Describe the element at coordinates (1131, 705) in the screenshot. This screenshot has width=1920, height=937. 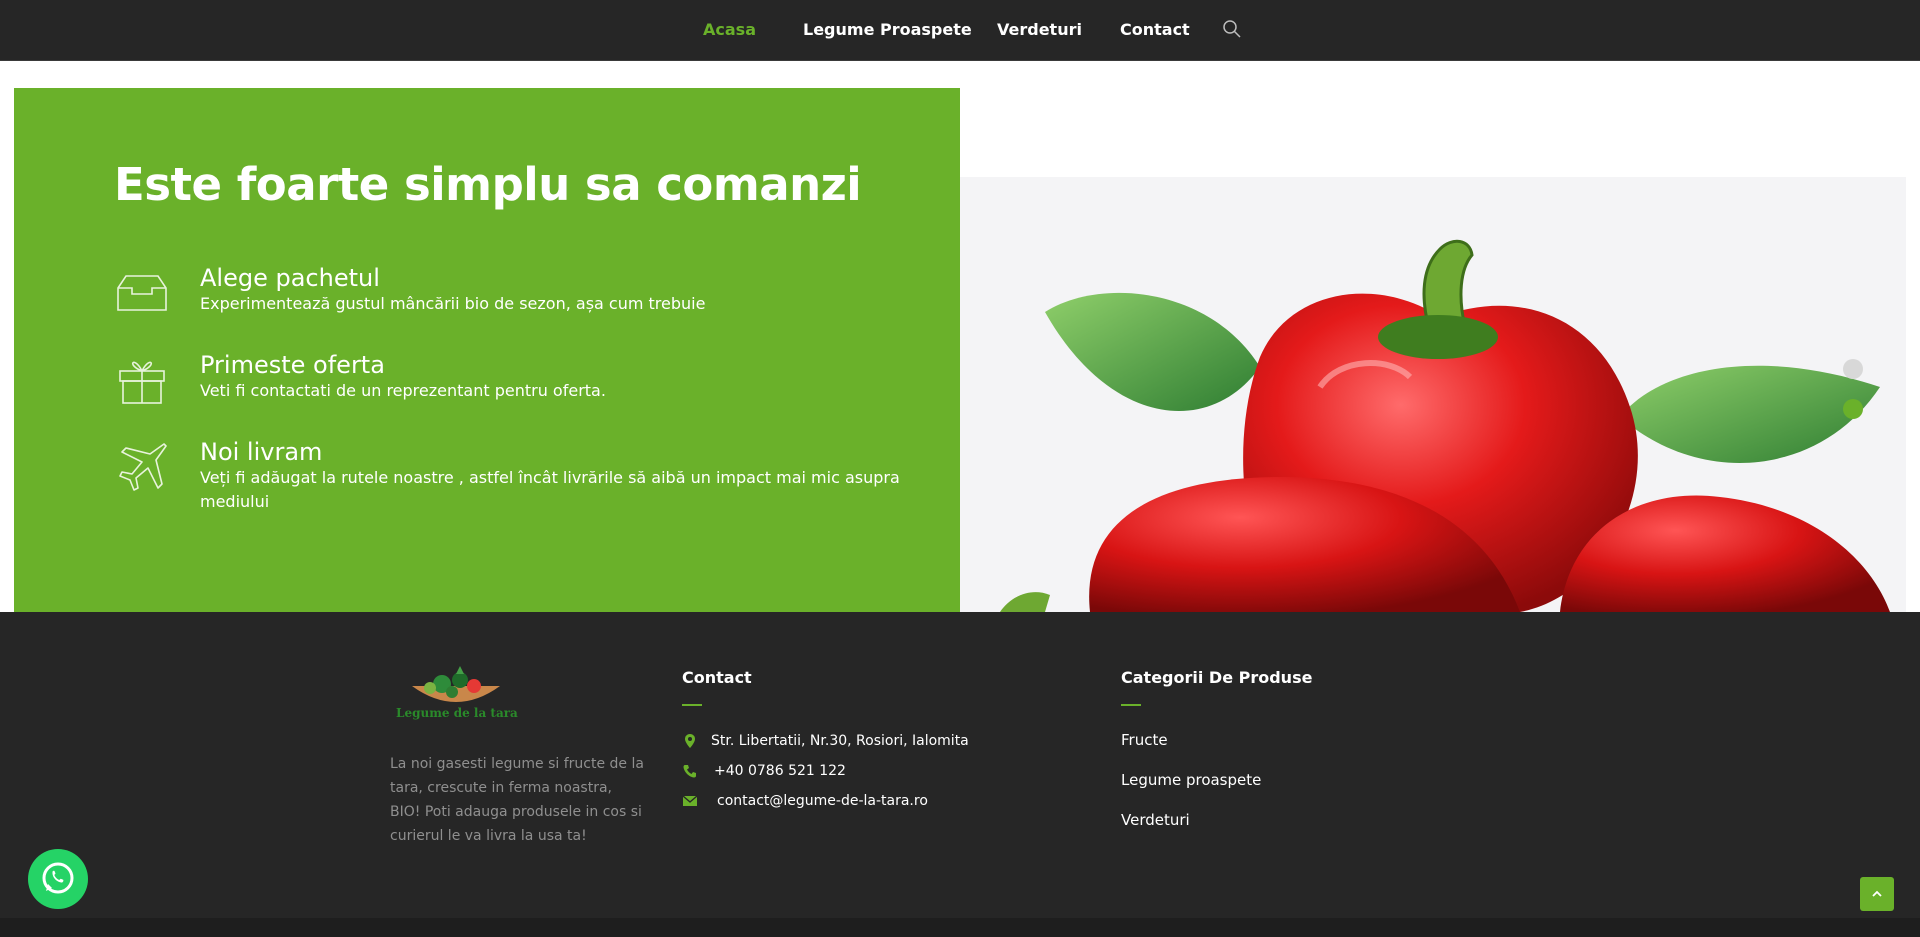
I see `categories-heading-underline` at that location.